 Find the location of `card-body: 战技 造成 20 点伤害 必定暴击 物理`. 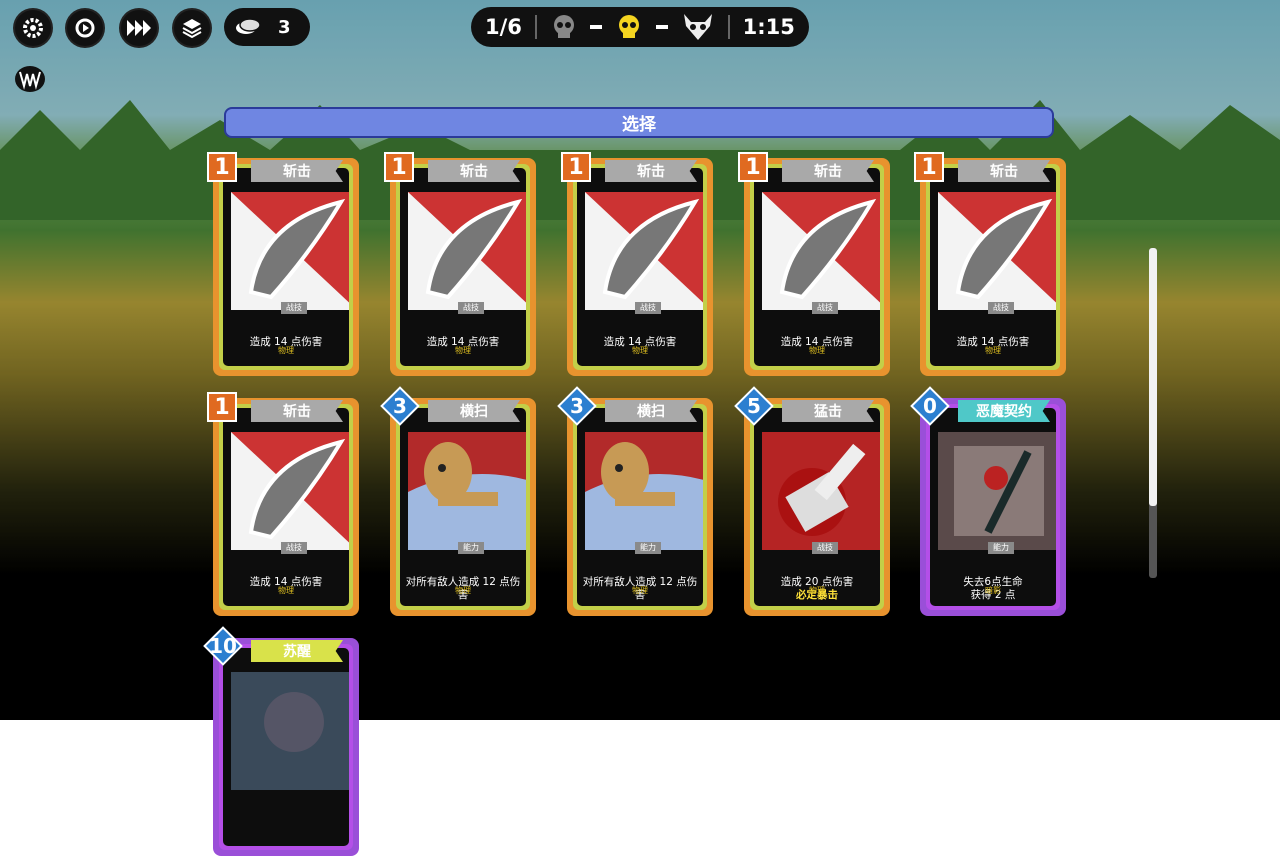

card-body: 战技 造成 20 点伤害 必定暴击 物理 is located at coordinates (817, 507).